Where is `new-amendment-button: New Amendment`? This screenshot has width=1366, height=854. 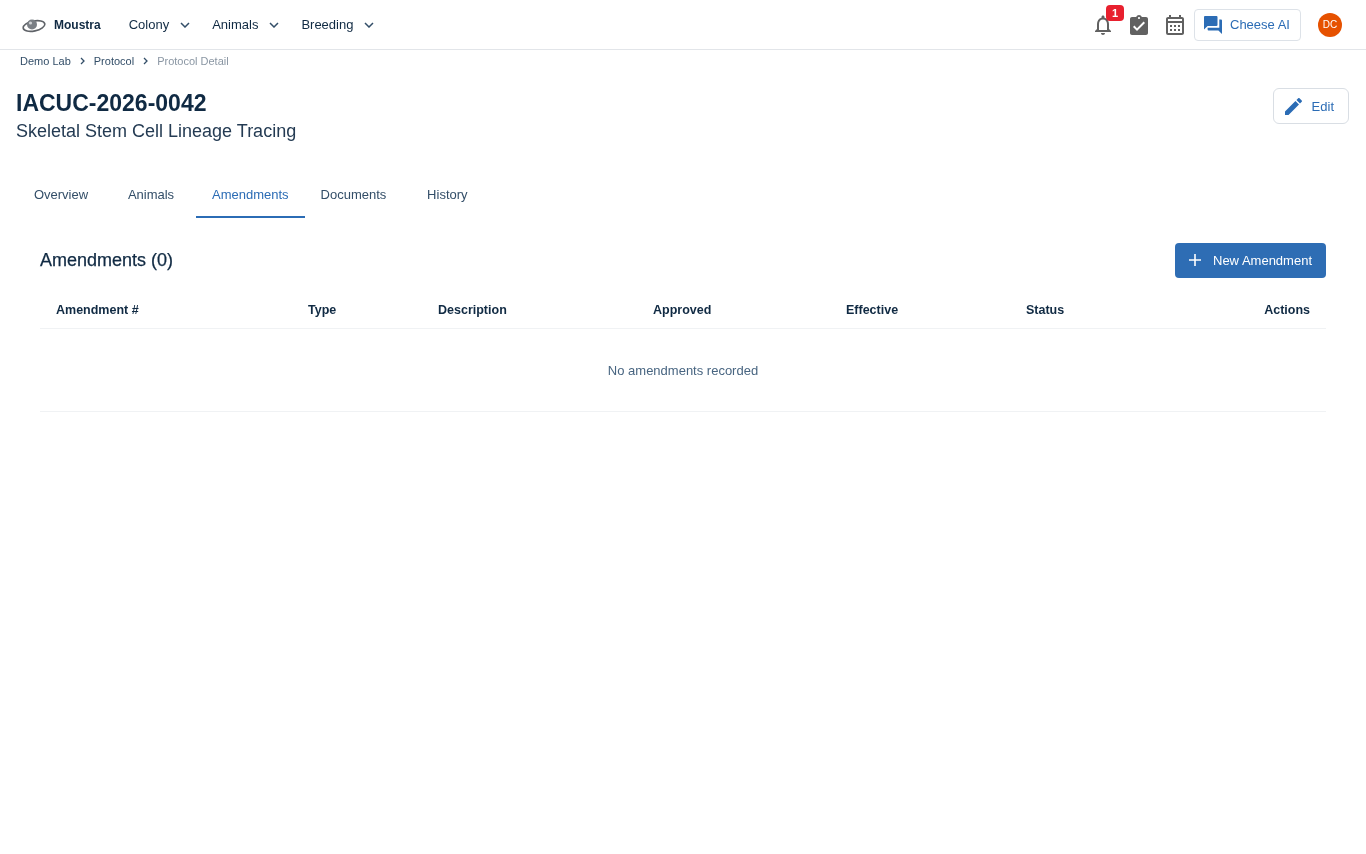
new-amendment-button: New Amendment is located at coordinates (1250, 260).